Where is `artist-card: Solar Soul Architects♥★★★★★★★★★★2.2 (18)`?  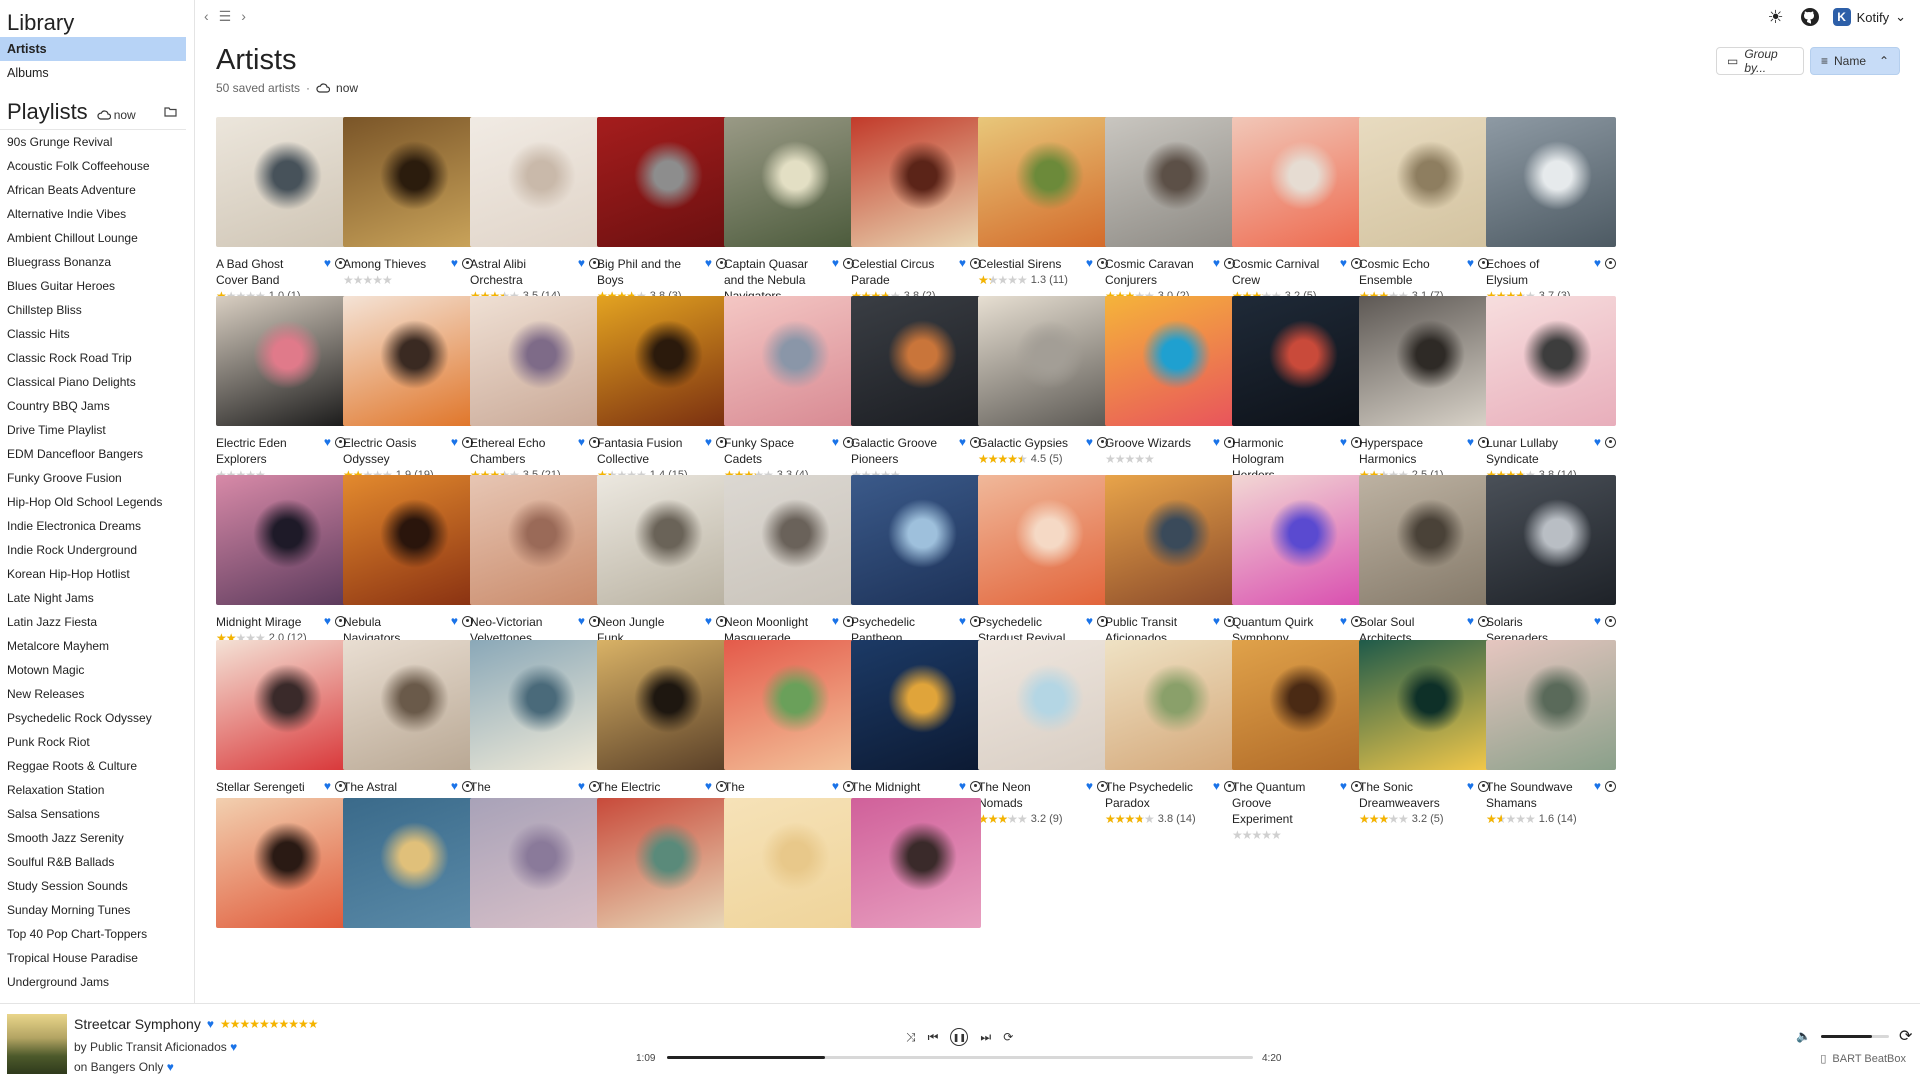 artist-card: Solar Soul Architects♥★★★★★★★★★★2.2 (18) is located at coordinates (1424, 568).